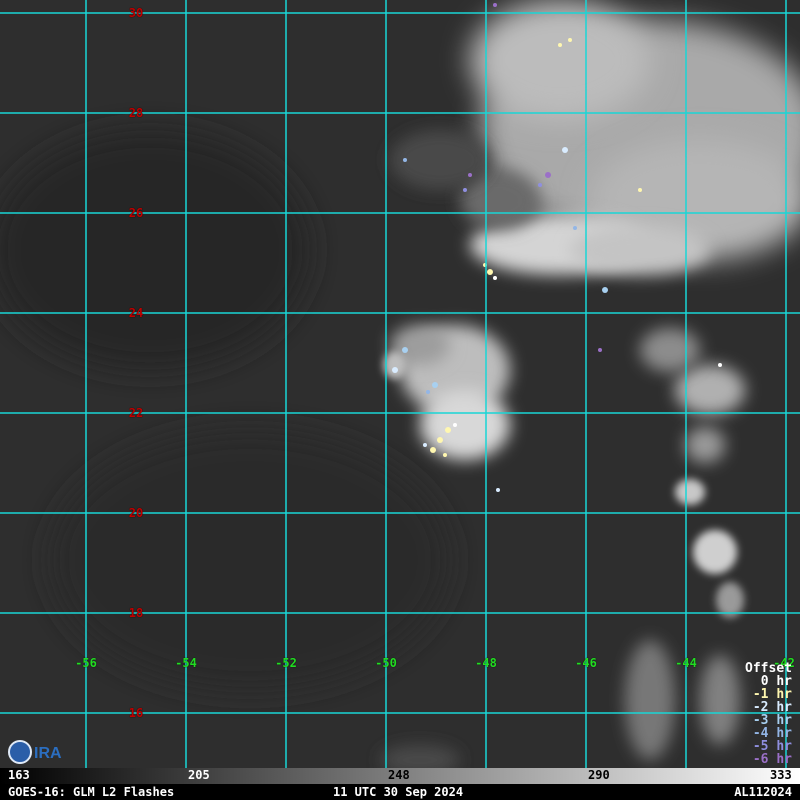 The image size is (800, 800). I want to click on latitude-label: 16, so click(136, 713).